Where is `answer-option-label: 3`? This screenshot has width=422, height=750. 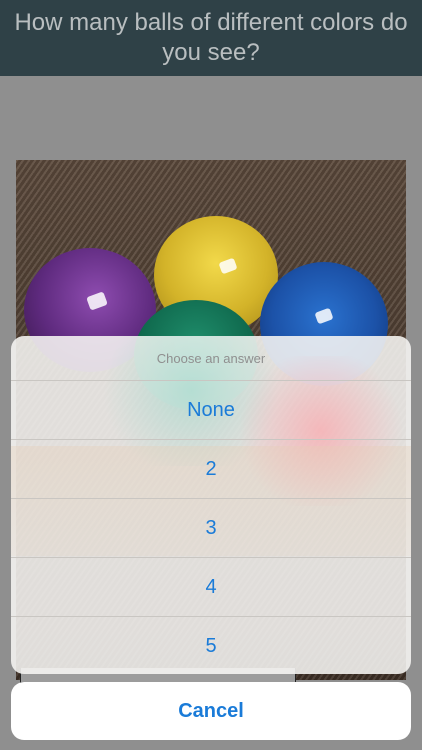
answer-option-label: 3 is located at coordinates (211, 527).